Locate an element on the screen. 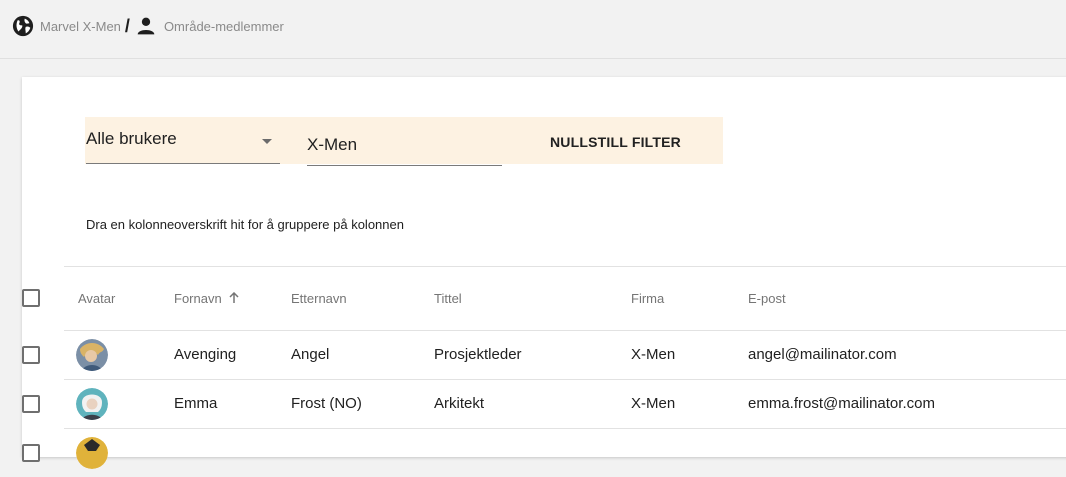 This screenshot has height=477, width=1066. firstname-cell: Emma is located at coordinates (196, 403).